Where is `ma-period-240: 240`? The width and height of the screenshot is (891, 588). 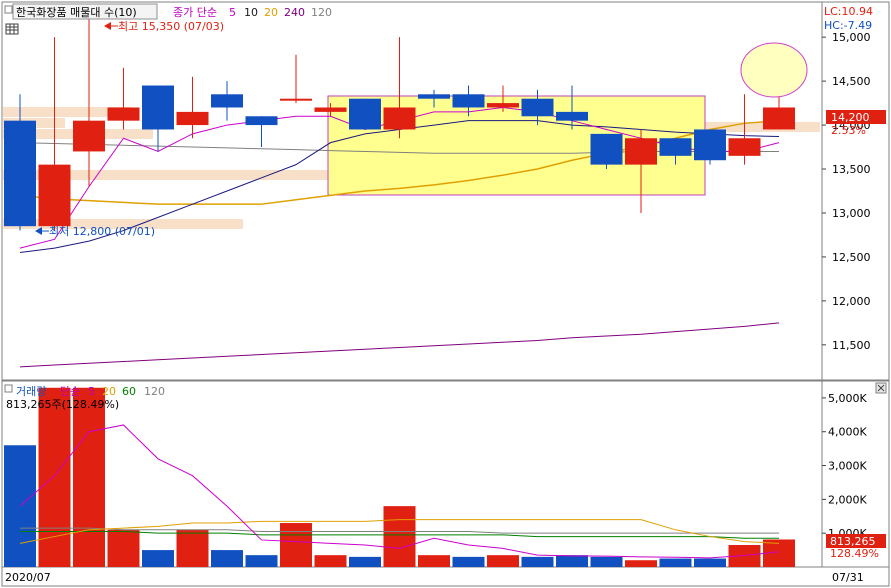 ma-period-240: 240 is located at coordinates (294, 12).